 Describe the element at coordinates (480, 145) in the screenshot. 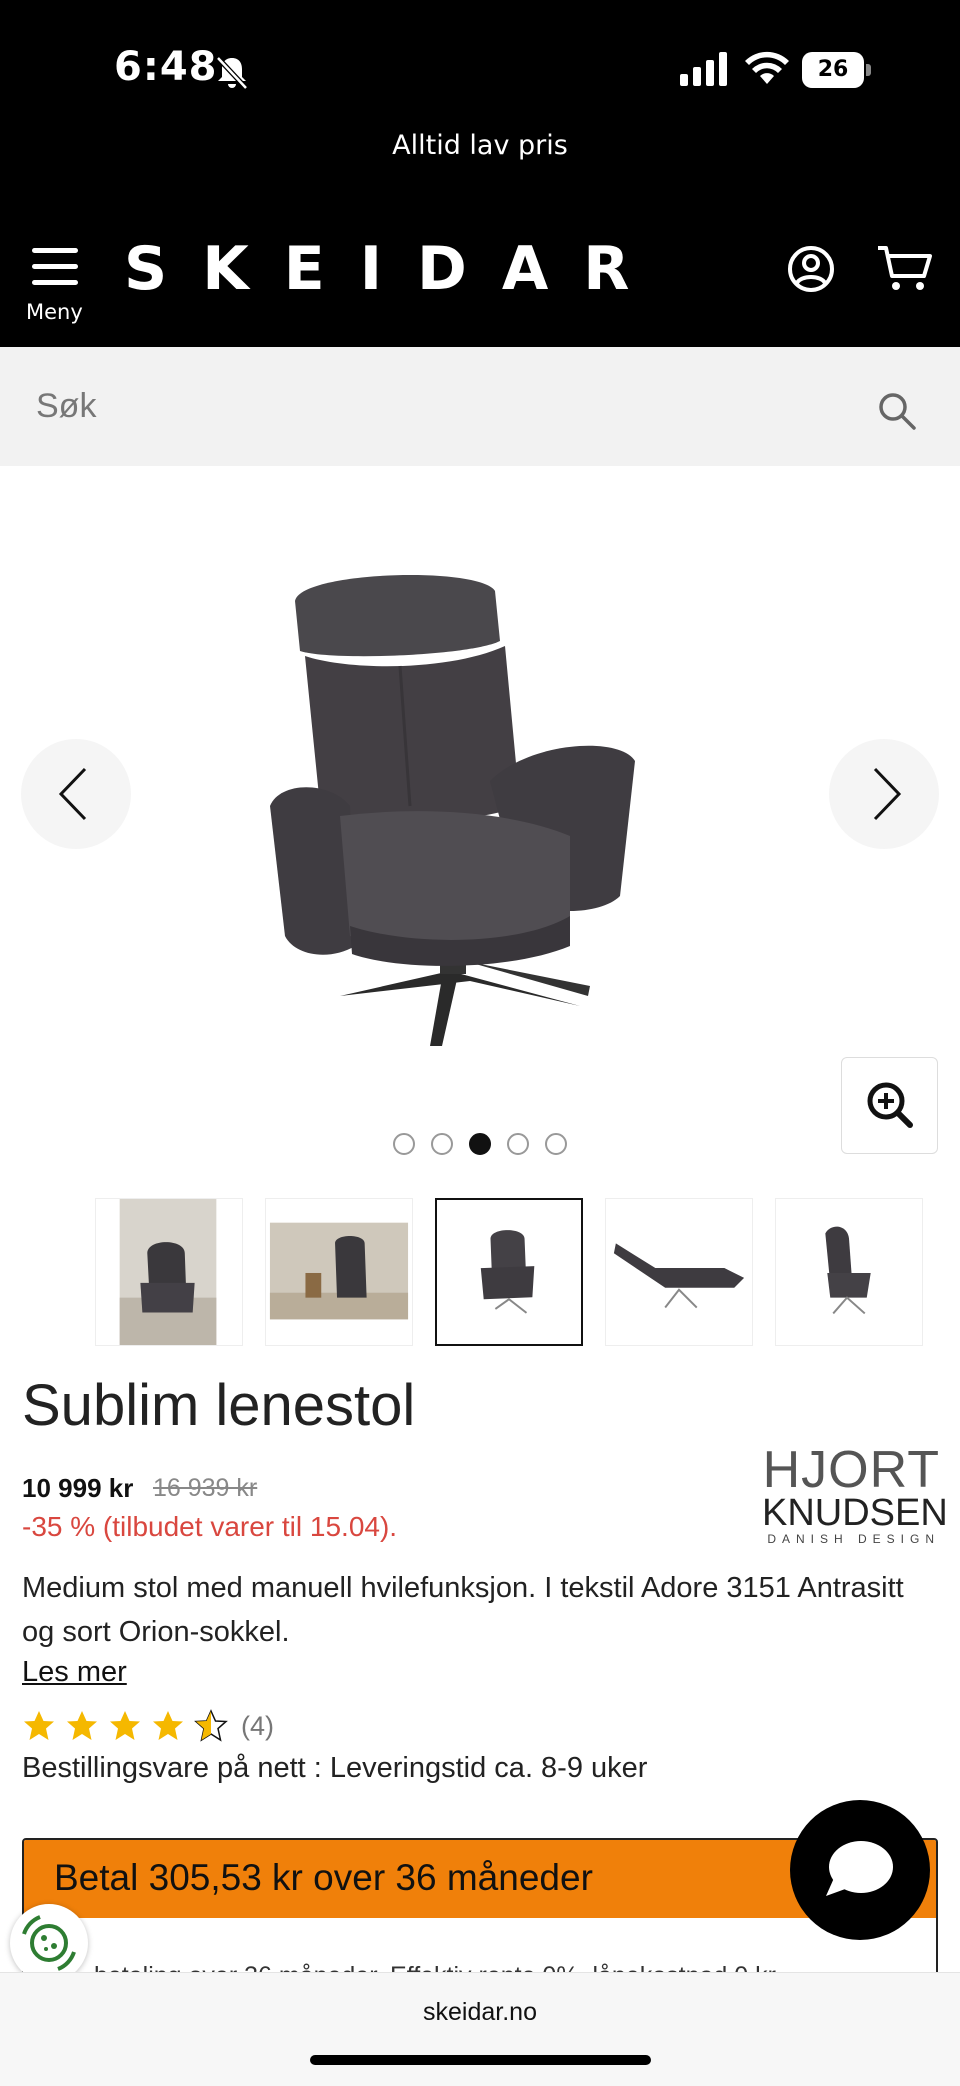

I see `promo-banner: Alltid lav pris` at that location.